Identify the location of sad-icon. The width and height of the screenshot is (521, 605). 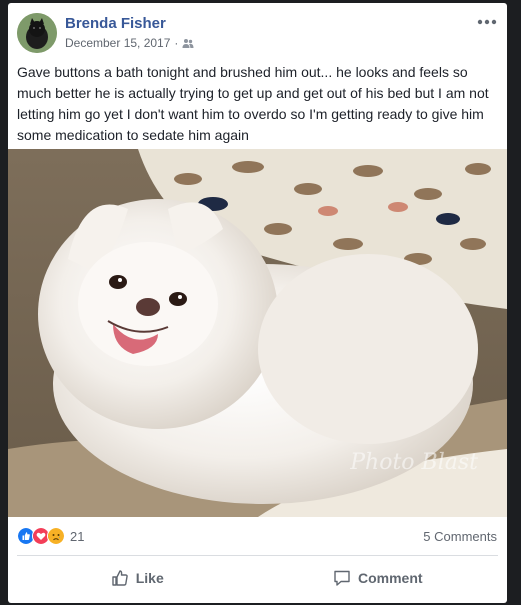
(56, 536).